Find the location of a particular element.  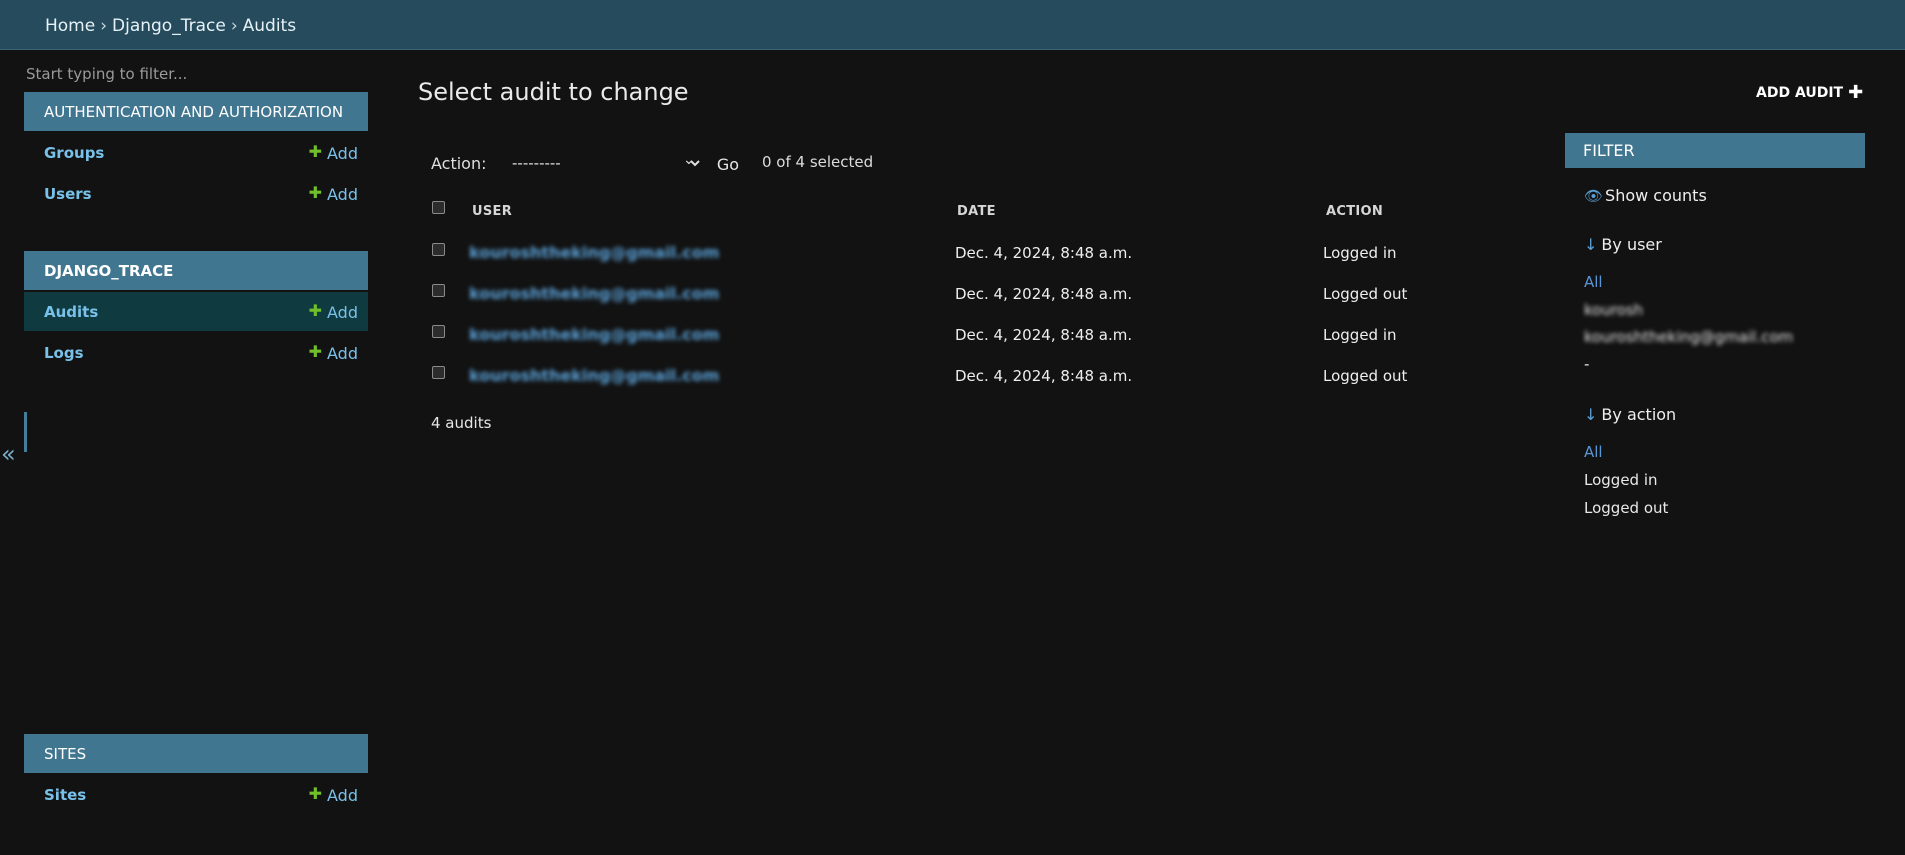

column-header-date: DATE is located at coordinates (976, 211).